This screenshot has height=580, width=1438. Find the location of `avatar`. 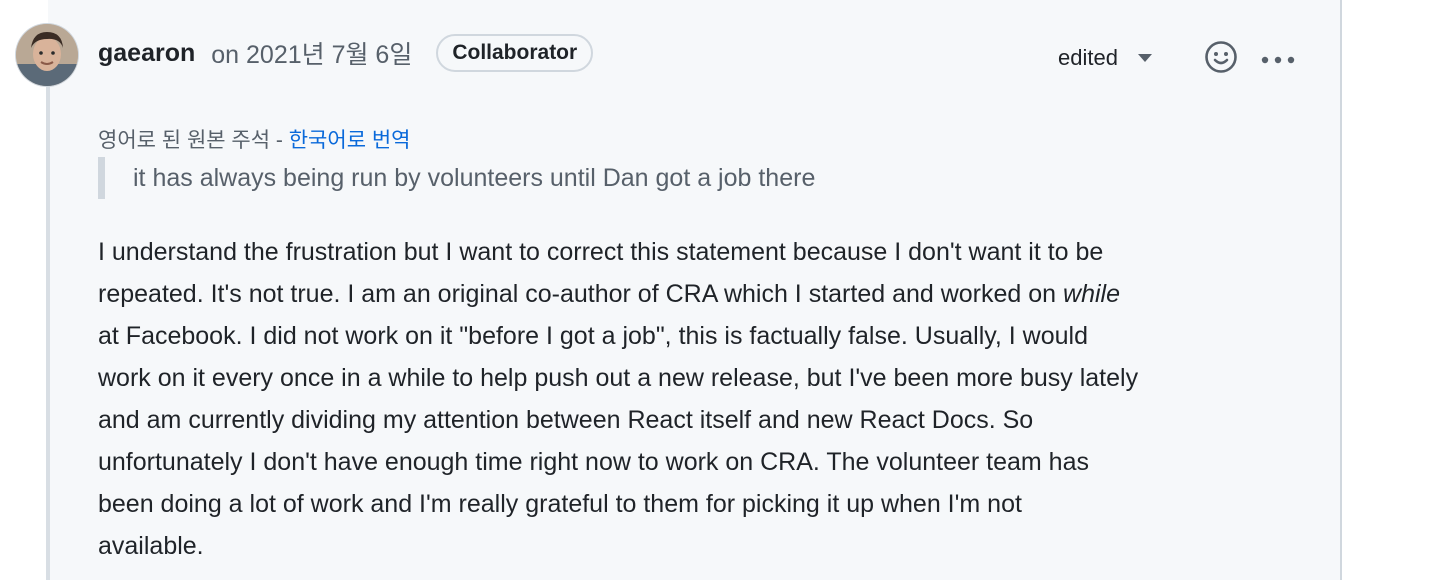

avatar is located at coordinates (47, 55).